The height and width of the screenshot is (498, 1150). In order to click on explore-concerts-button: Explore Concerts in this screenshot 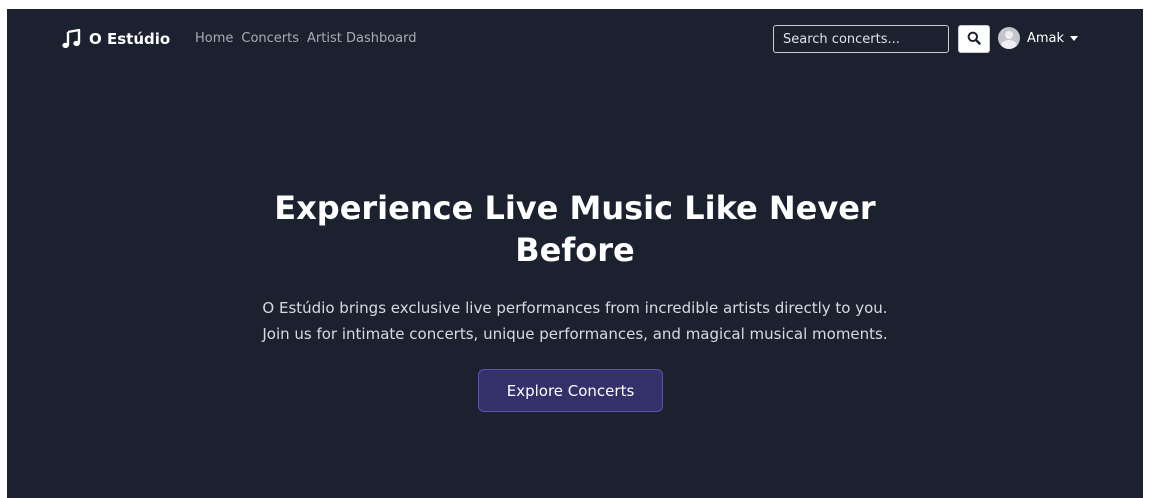, I will do `click(570, 390)`.